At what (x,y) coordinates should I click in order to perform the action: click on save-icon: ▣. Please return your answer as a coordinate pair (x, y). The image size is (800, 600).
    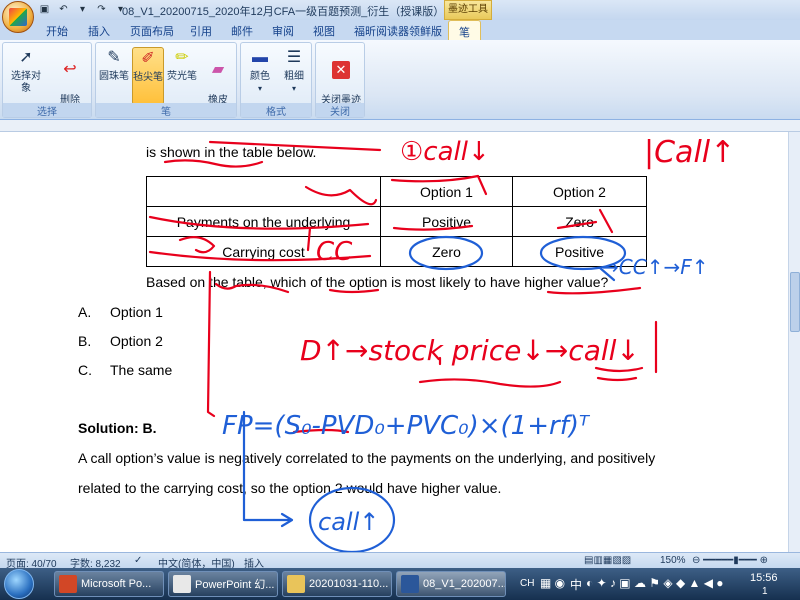
    Looking at the image, I should click on (44, 9).